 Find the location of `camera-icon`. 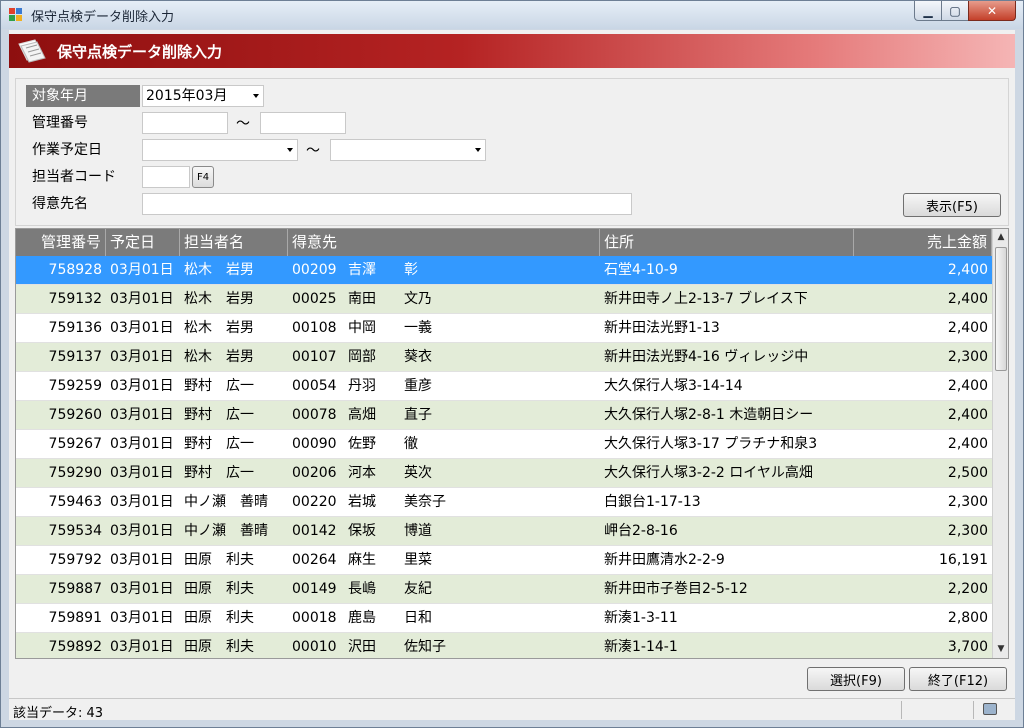

camera-icon is located at coordinates (990, 709).